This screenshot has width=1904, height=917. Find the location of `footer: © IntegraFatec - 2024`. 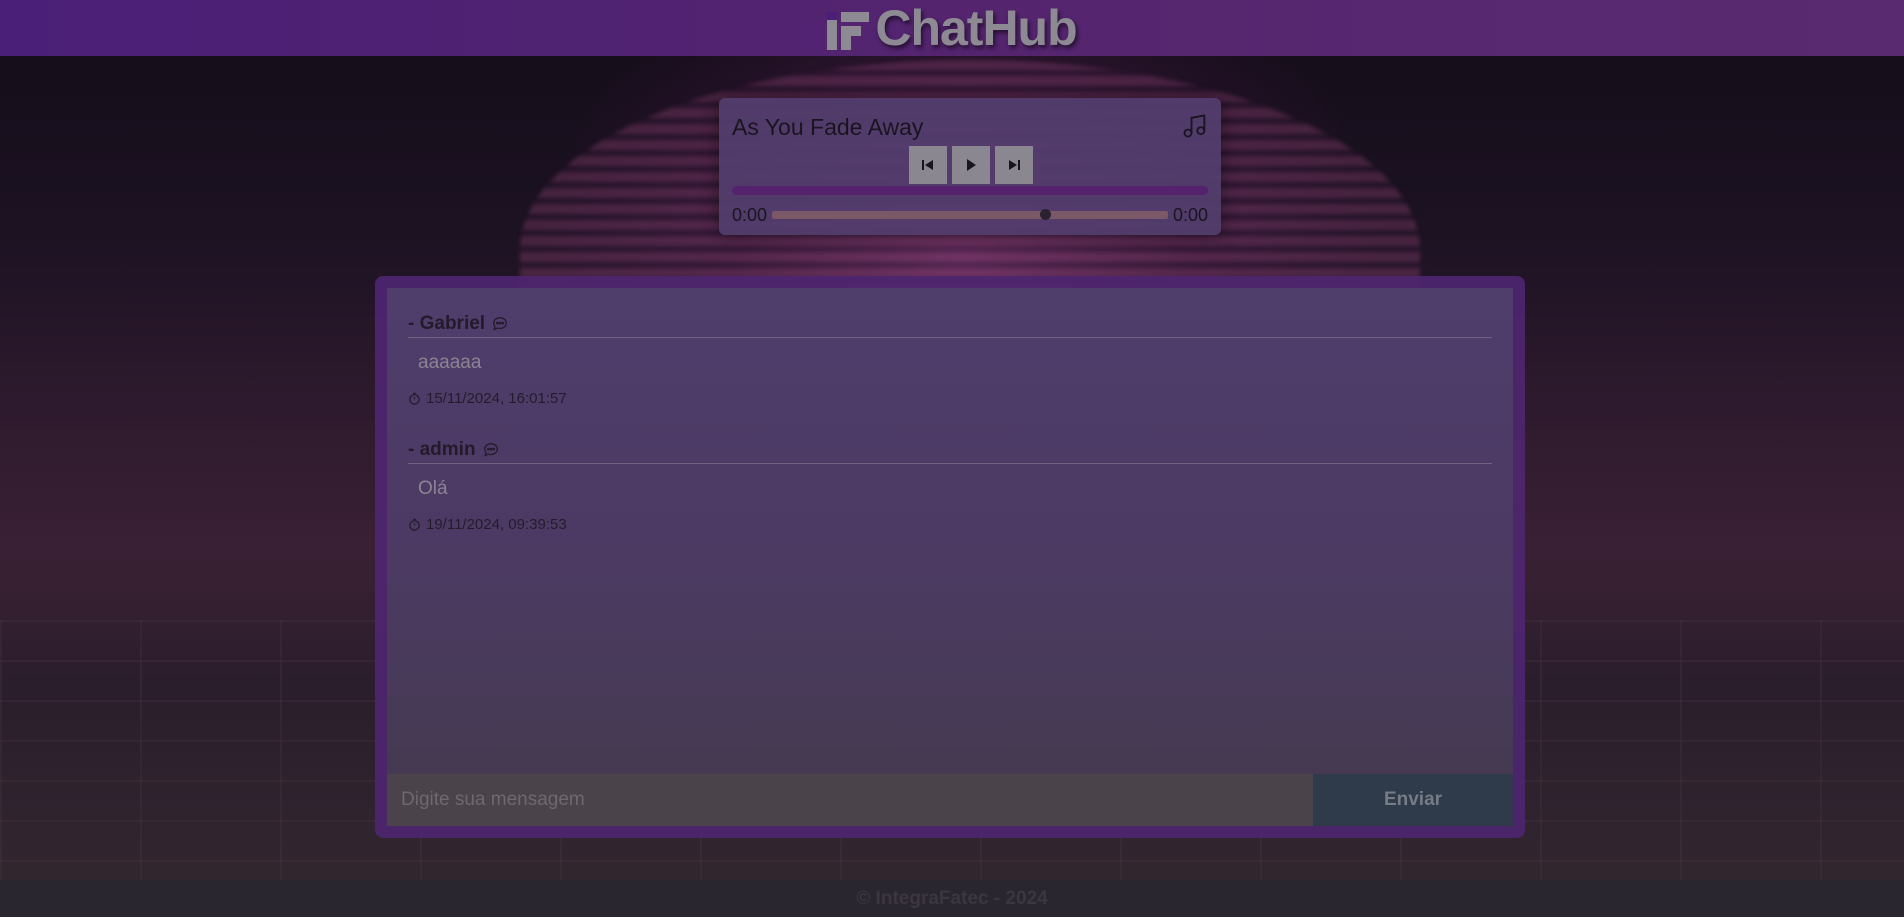

footer: © IntegraFatec - 2024 is located at coordinates (952, 898).